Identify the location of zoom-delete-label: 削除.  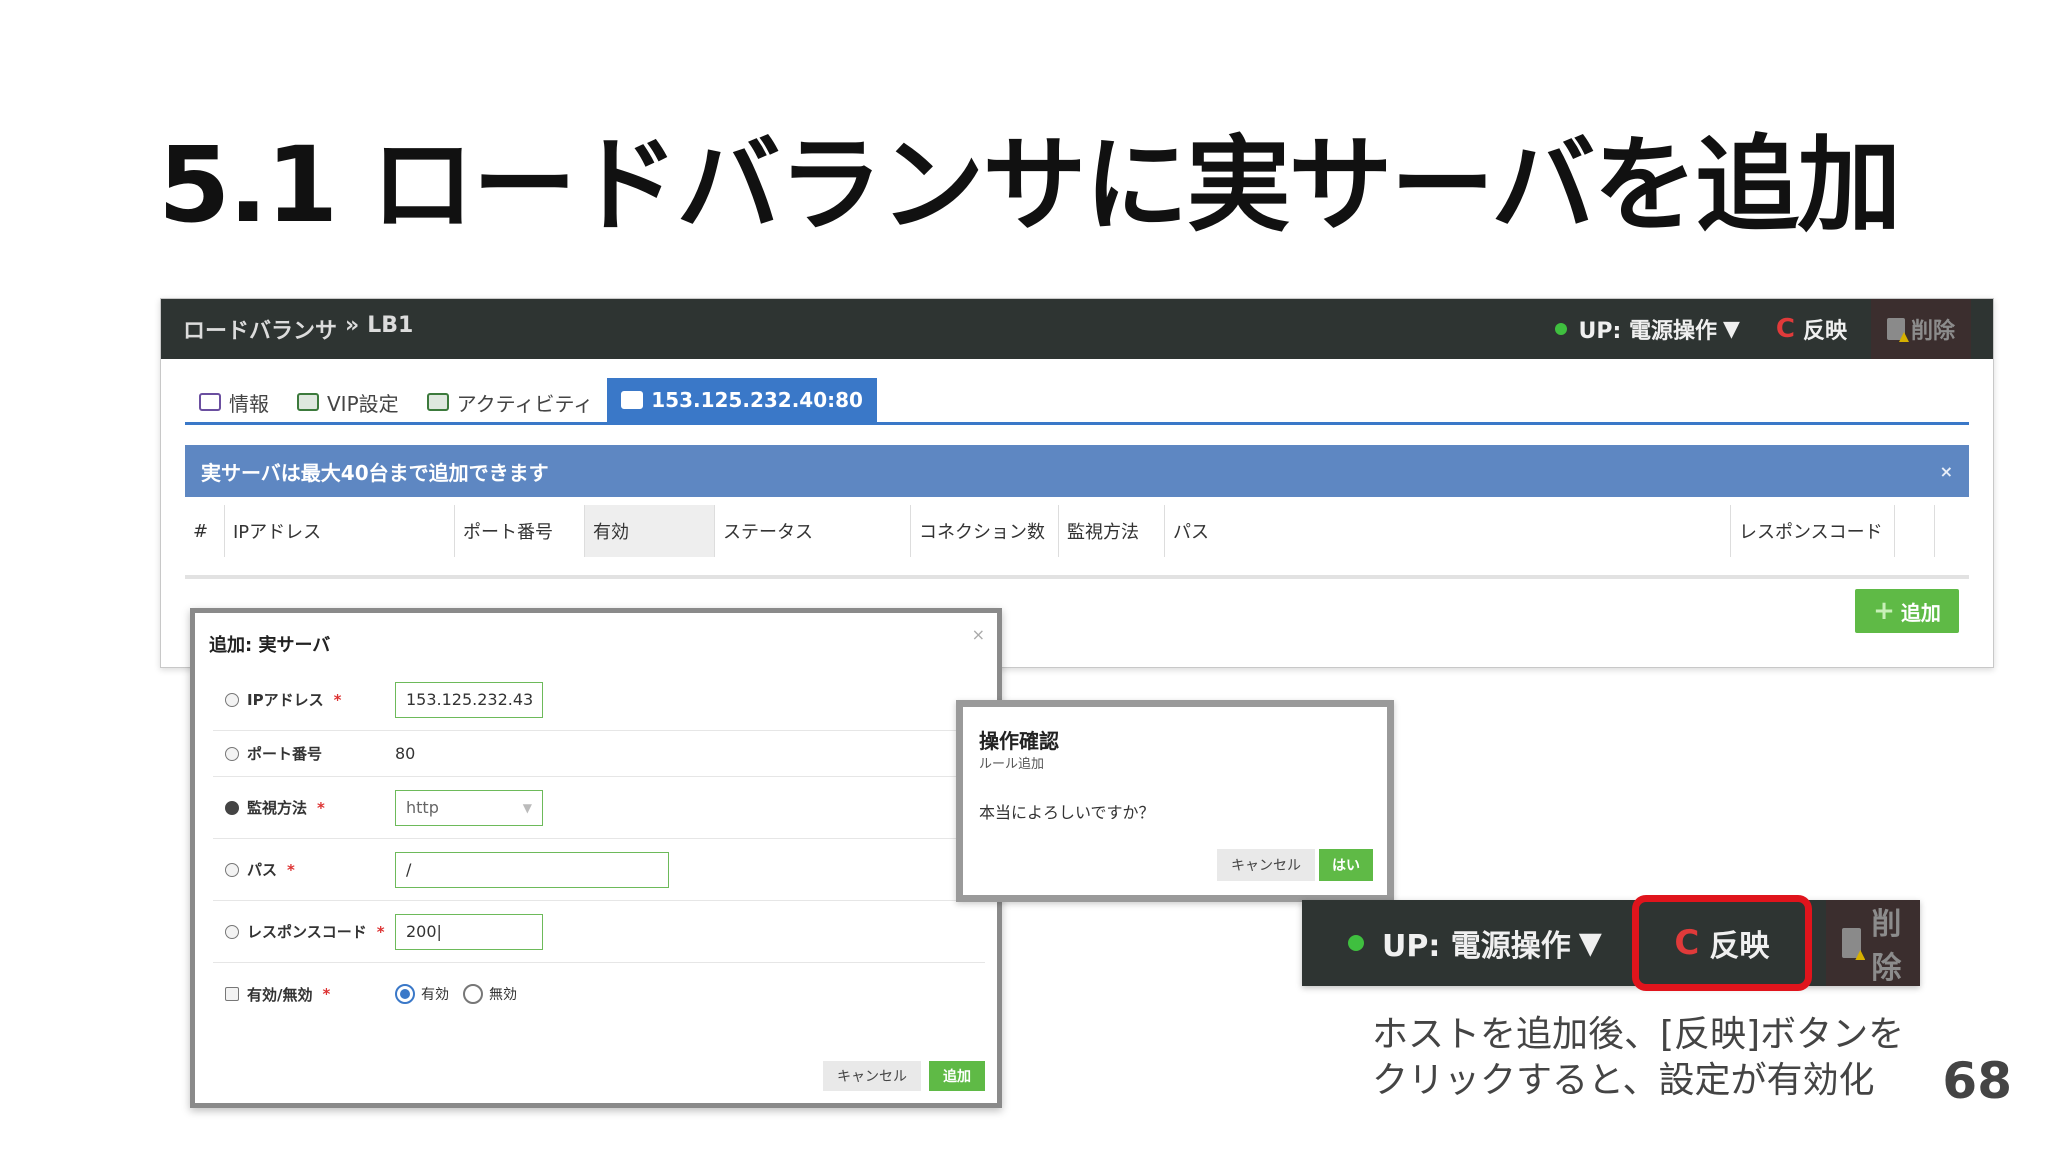
(1886, 946).